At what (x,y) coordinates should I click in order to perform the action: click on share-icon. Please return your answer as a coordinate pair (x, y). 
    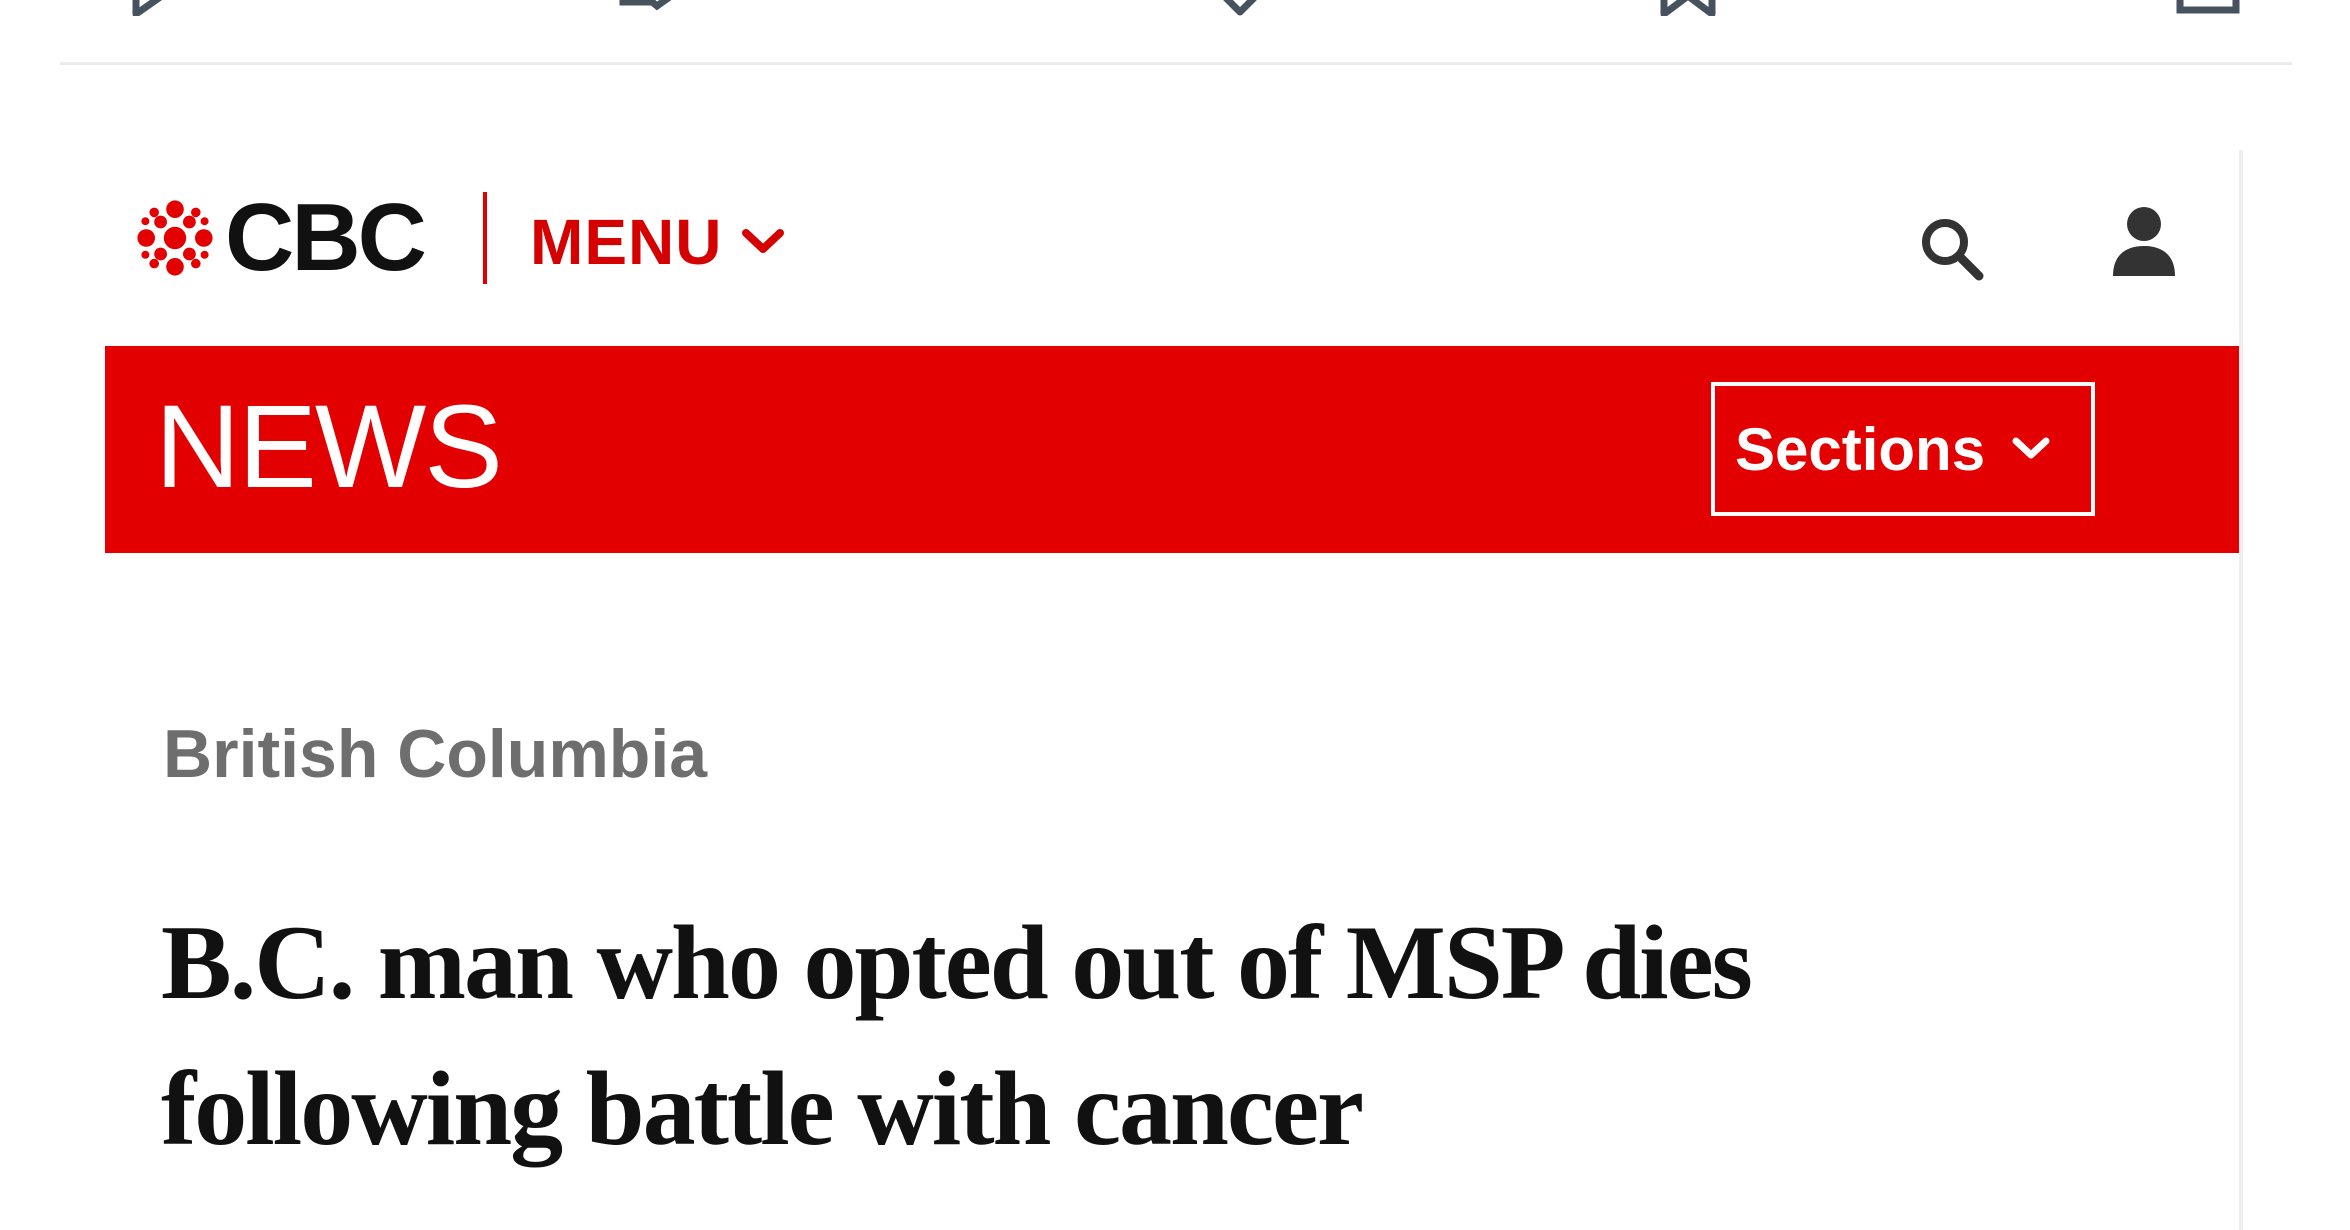
    Looking at the image, I should click on (2208, 8).